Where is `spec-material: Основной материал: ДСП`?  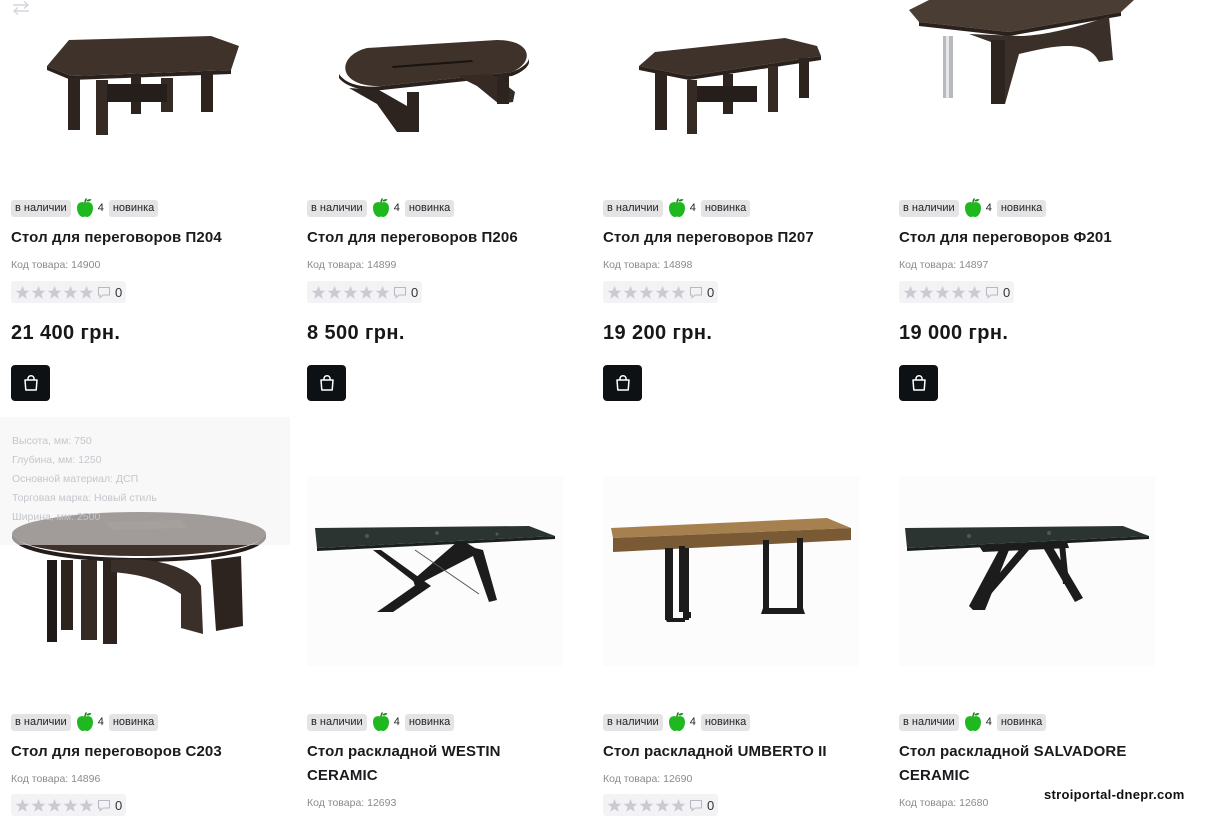 spec-material: Основной материал: ДСП is located at coordinates (75, 479).